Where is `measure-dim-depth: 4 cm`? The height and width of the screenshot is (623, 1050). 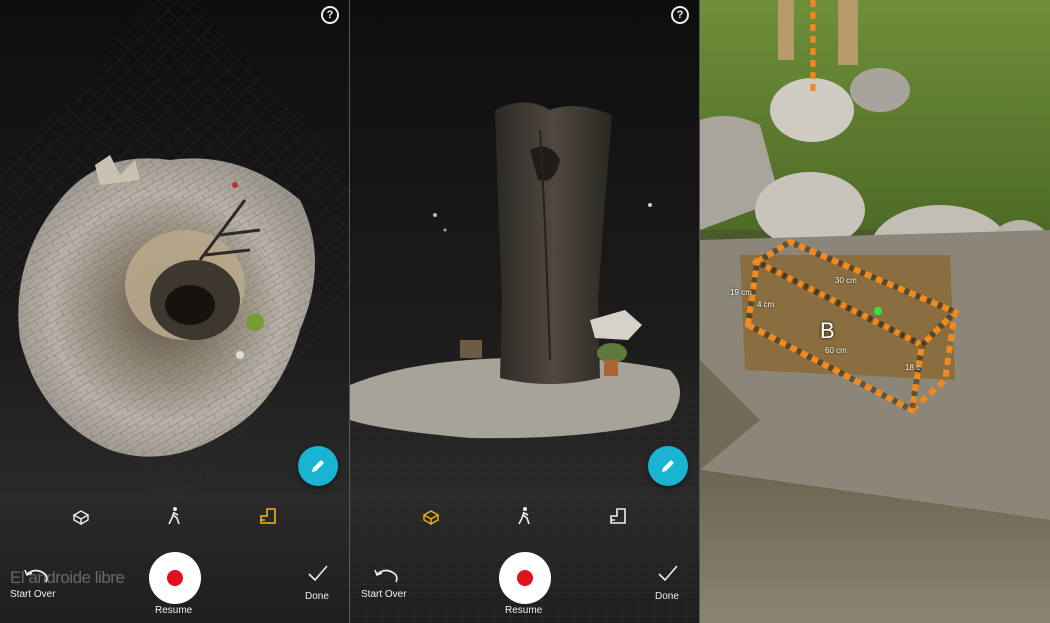
measure-dim-depth: 4 cm is located at coordinates (766, 304).